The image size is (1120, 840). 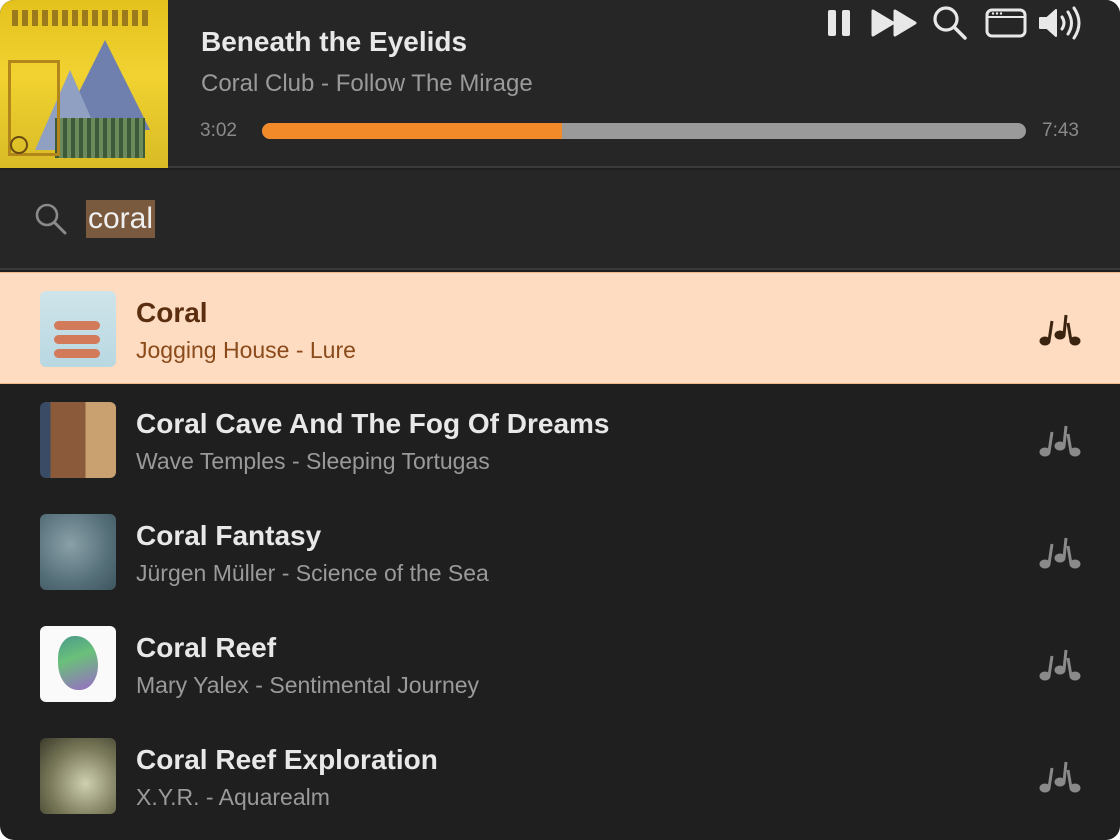 I want to click on album-art-forest, so click(x=100, y=138).